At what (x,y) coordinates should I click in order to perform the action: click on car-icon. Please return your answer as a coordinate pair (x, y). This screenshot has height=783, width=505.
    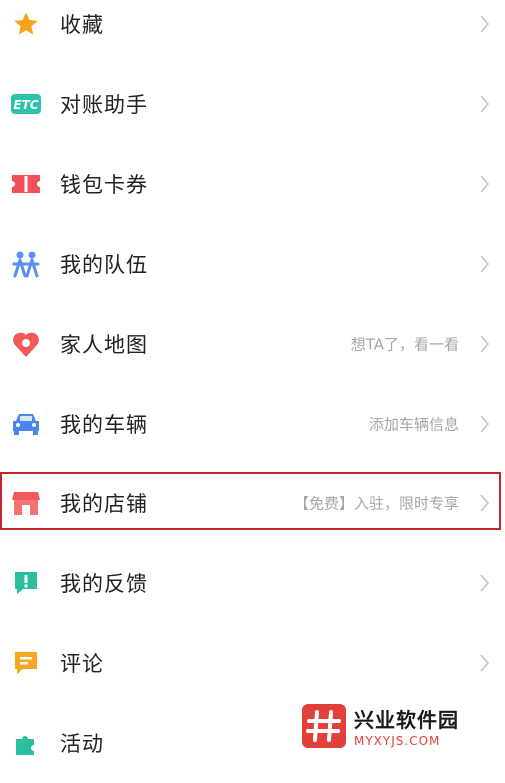
    Looking at the image, I should click on (26, 424).